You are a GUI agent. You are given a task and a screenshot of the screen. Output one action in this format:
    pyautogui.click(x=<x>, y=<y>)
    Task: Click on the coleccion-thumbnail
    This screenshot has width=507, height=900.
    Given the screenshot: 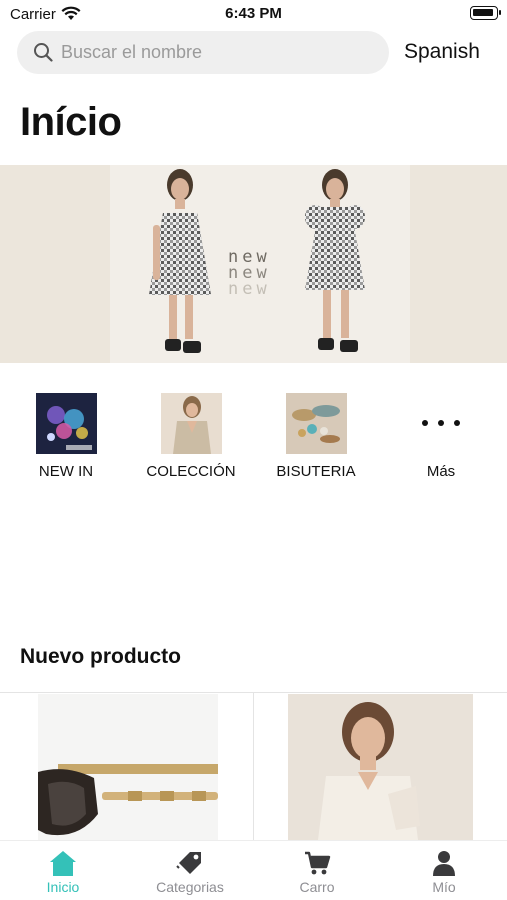 What is the action you would take?
    pyautogui.click(x=191, y=423)
    